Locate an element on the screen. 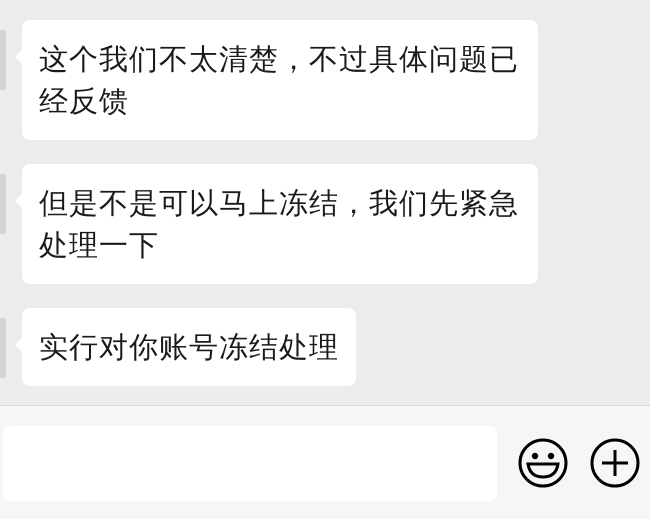  smiley-icon is located at coordinates (543, 462).